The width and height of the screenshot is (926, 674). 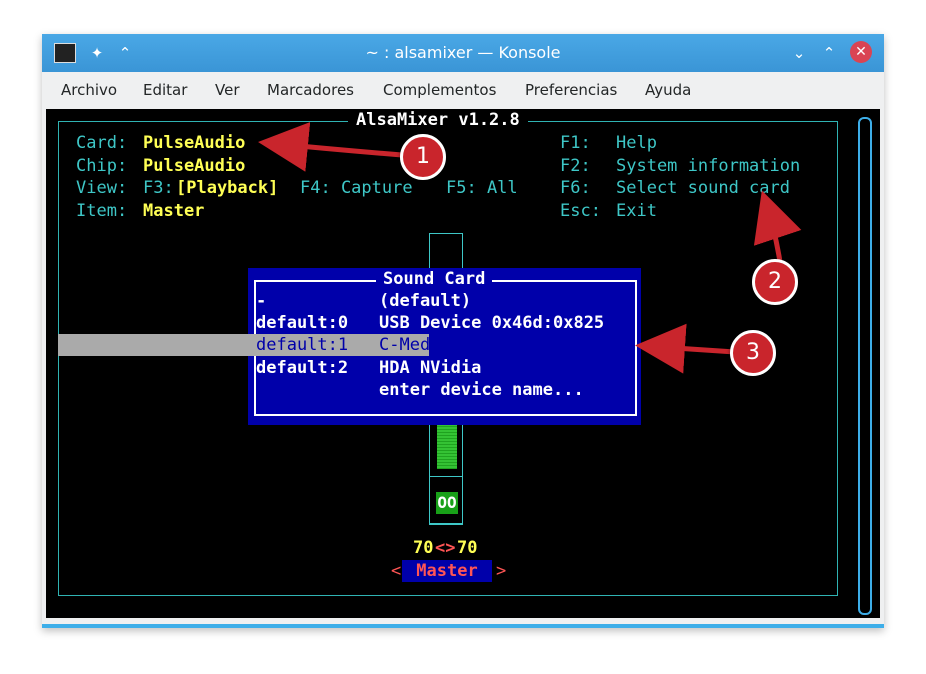 I want to click on annotation-marker-3: 3, so click(x=753, y=353).